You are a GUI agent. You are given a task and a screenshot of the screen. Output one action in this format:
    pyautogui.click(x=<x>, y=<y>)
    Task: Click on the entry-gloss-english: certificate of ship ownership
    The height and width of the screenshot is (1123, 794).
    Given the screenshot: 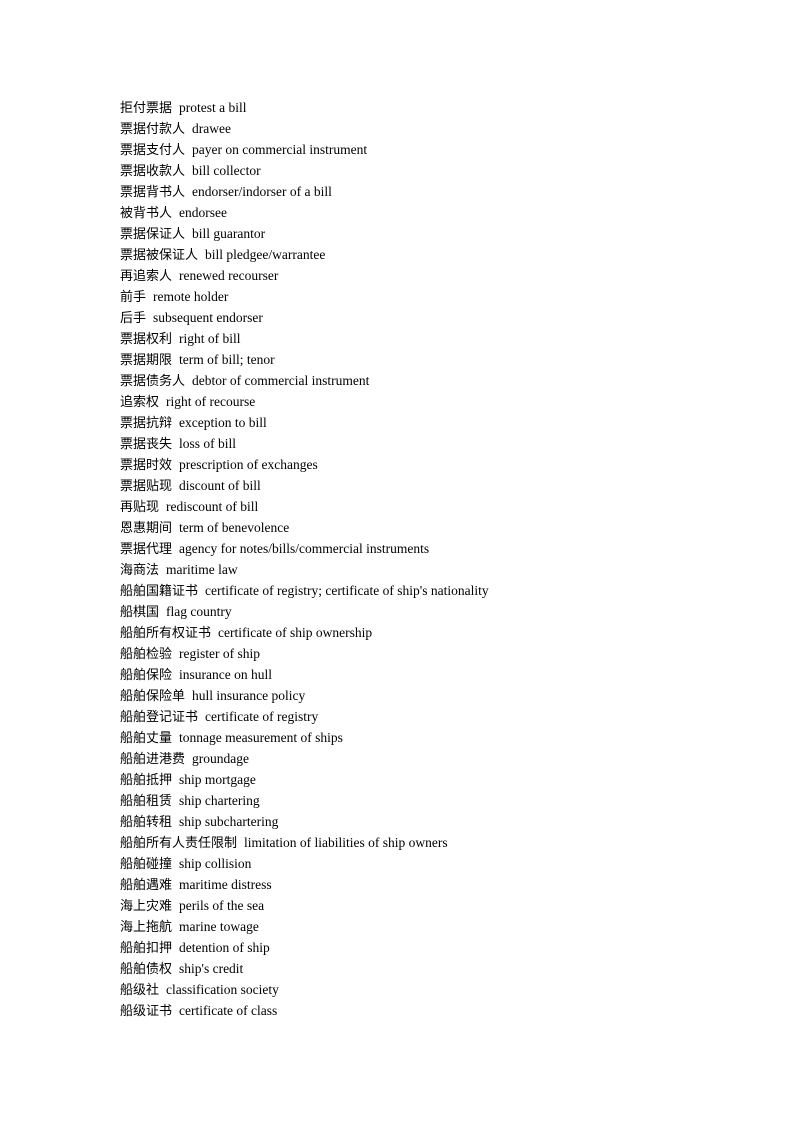 What is the action you would take?
    pyautogui.click(x=295, y=632)
    